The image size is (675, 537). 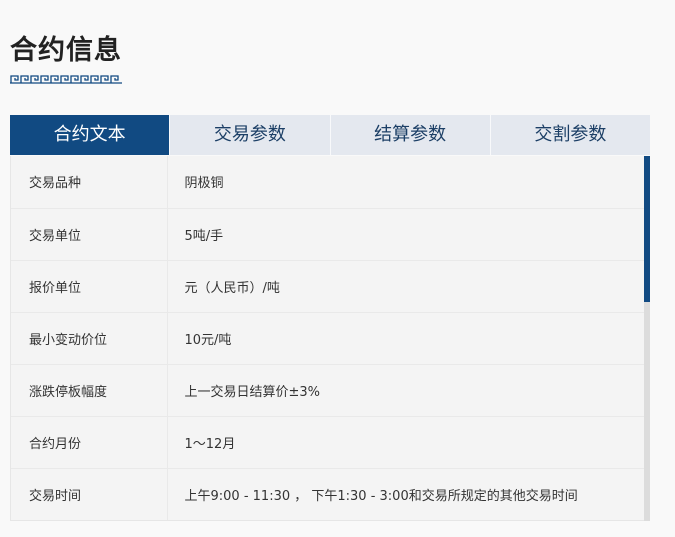 What do you see at coordinates (570, 135) in the screenshot?
I see `tab-delivery-parameters: 交割参数` at bounding box center [570, 135].